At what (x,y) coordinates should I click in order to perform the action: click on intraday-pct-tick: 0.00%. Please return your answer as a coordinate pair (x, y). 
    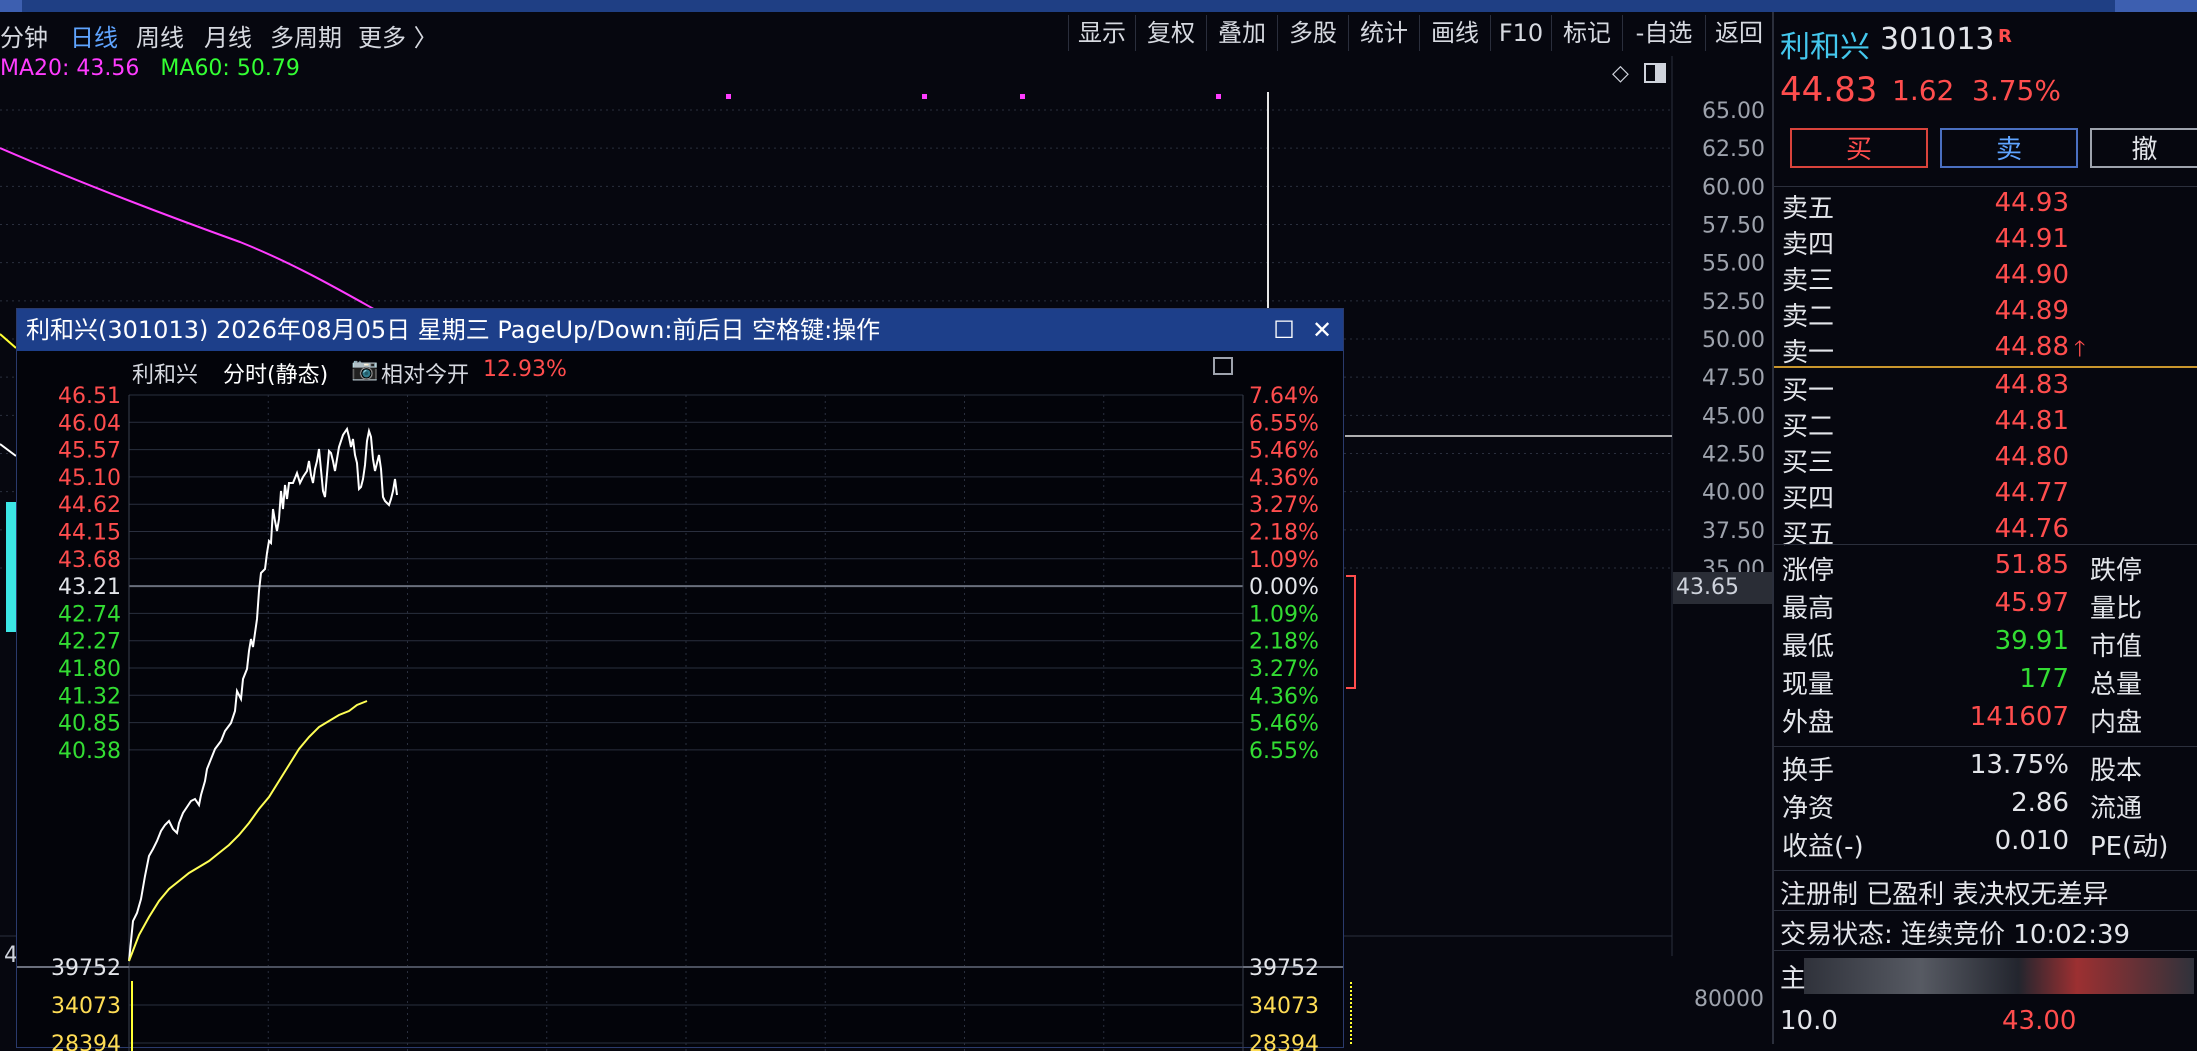
    Looking at the image, I should click on (1284, 587).